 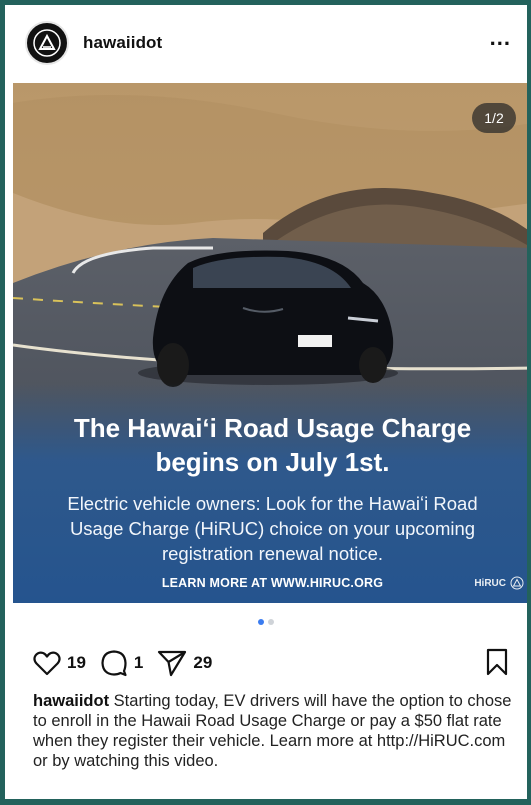 What do you see at coordinates (47, 663) in the screenshot?
I see `heart-icon` at bounding box center [47, 663].